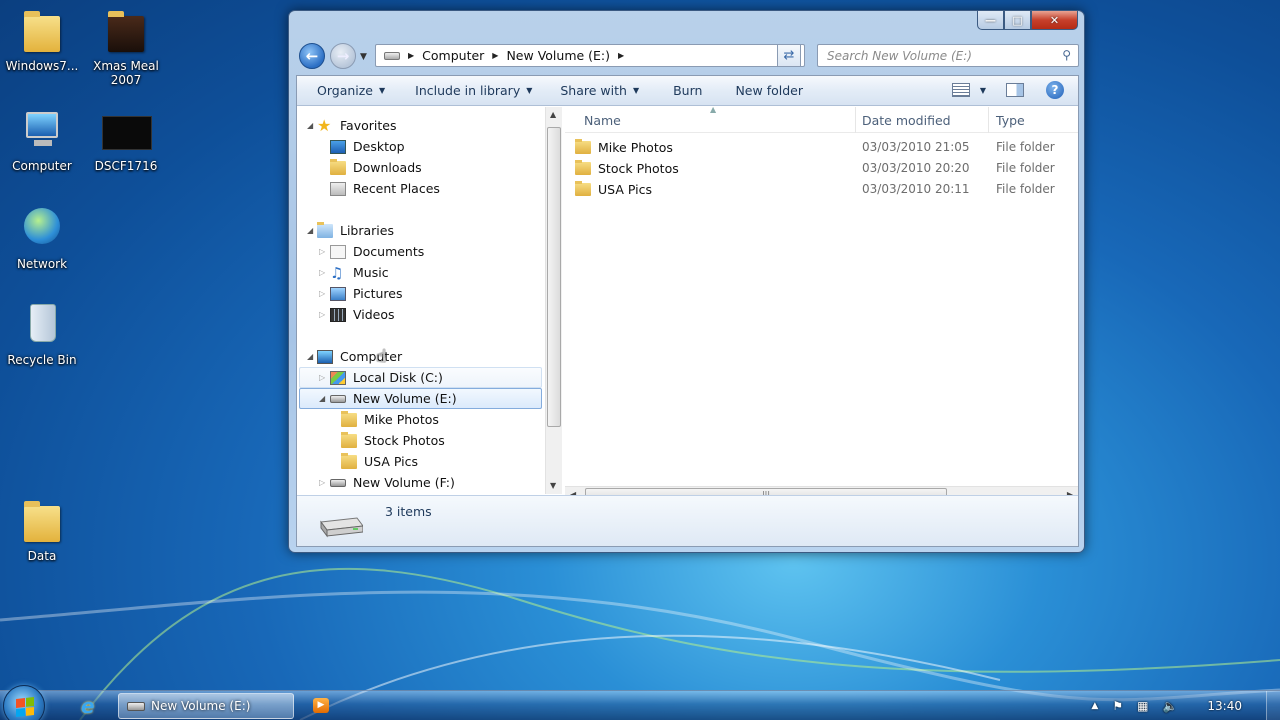 This screenshot has height=720, width=1280. Describe the element at coordinates (126, 73) in the screenshot. I see `desktop-icon-label: Xmas Meal 2007` at that location.